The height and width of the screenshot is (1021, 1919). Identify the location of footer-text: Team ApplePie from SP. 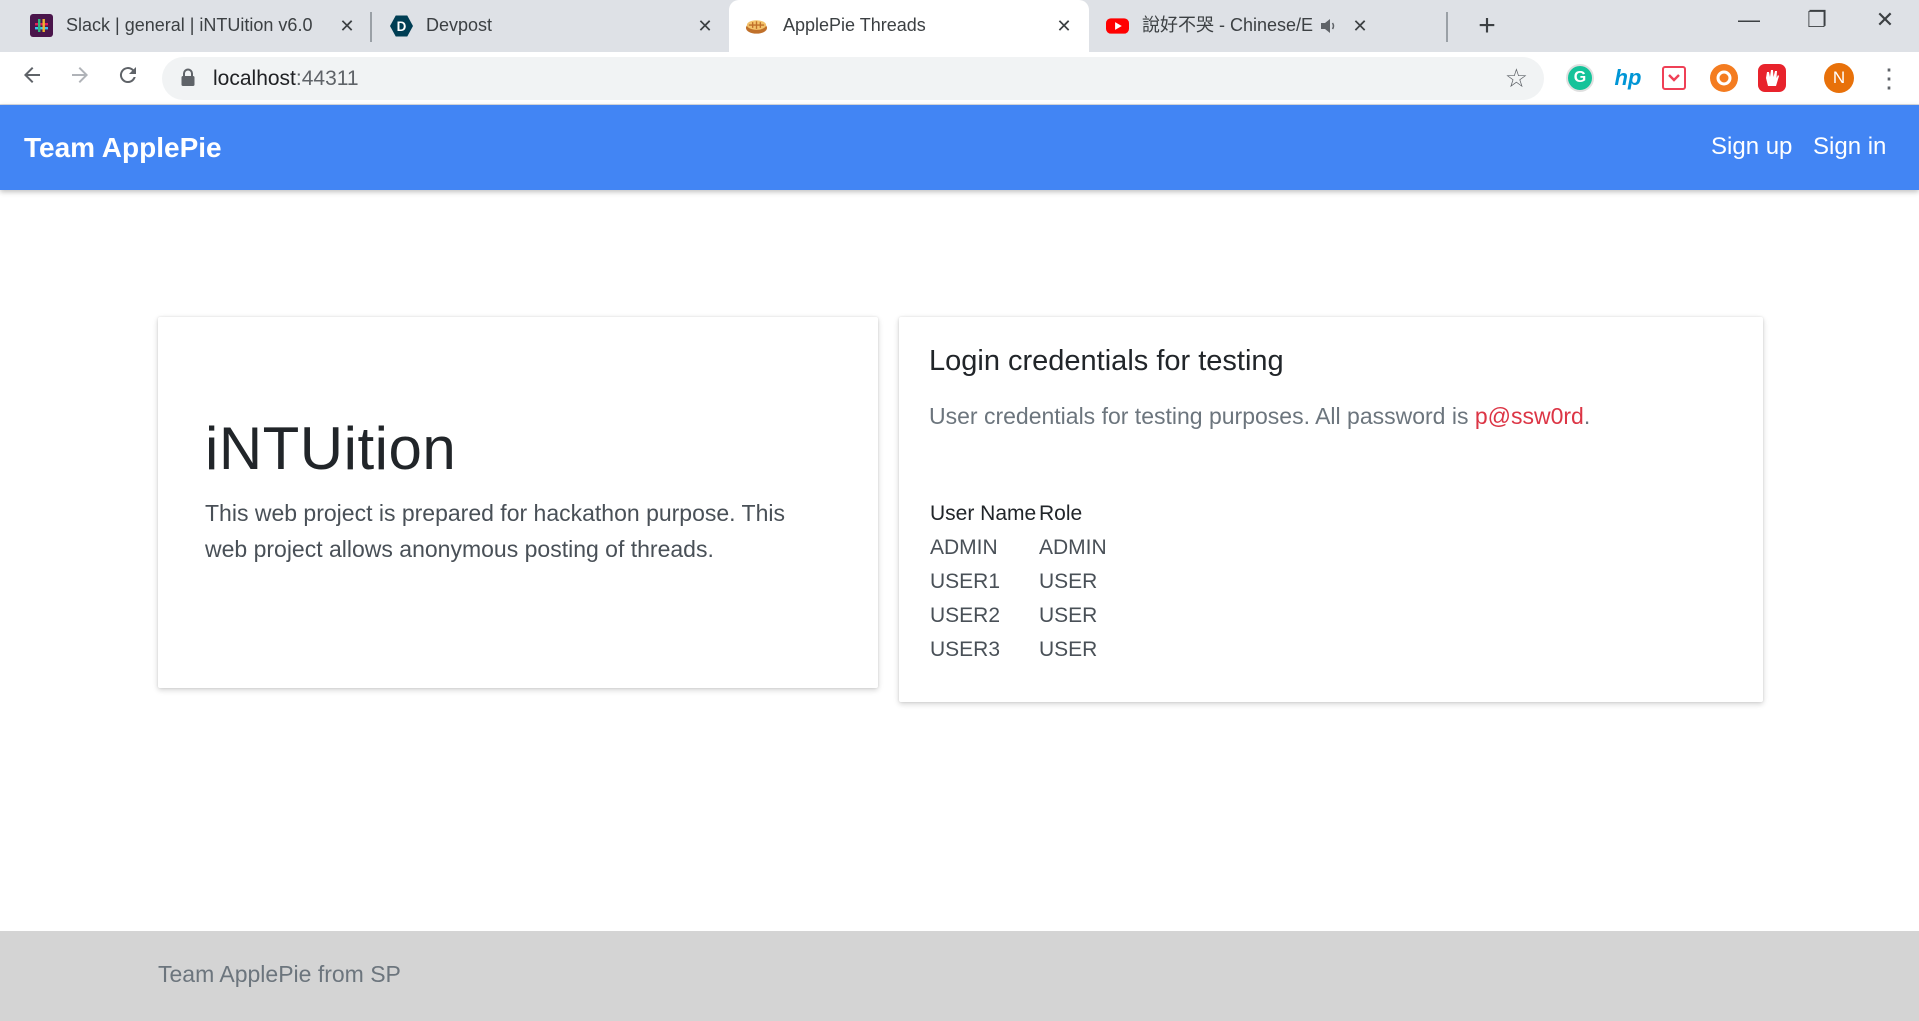
(279, 974).